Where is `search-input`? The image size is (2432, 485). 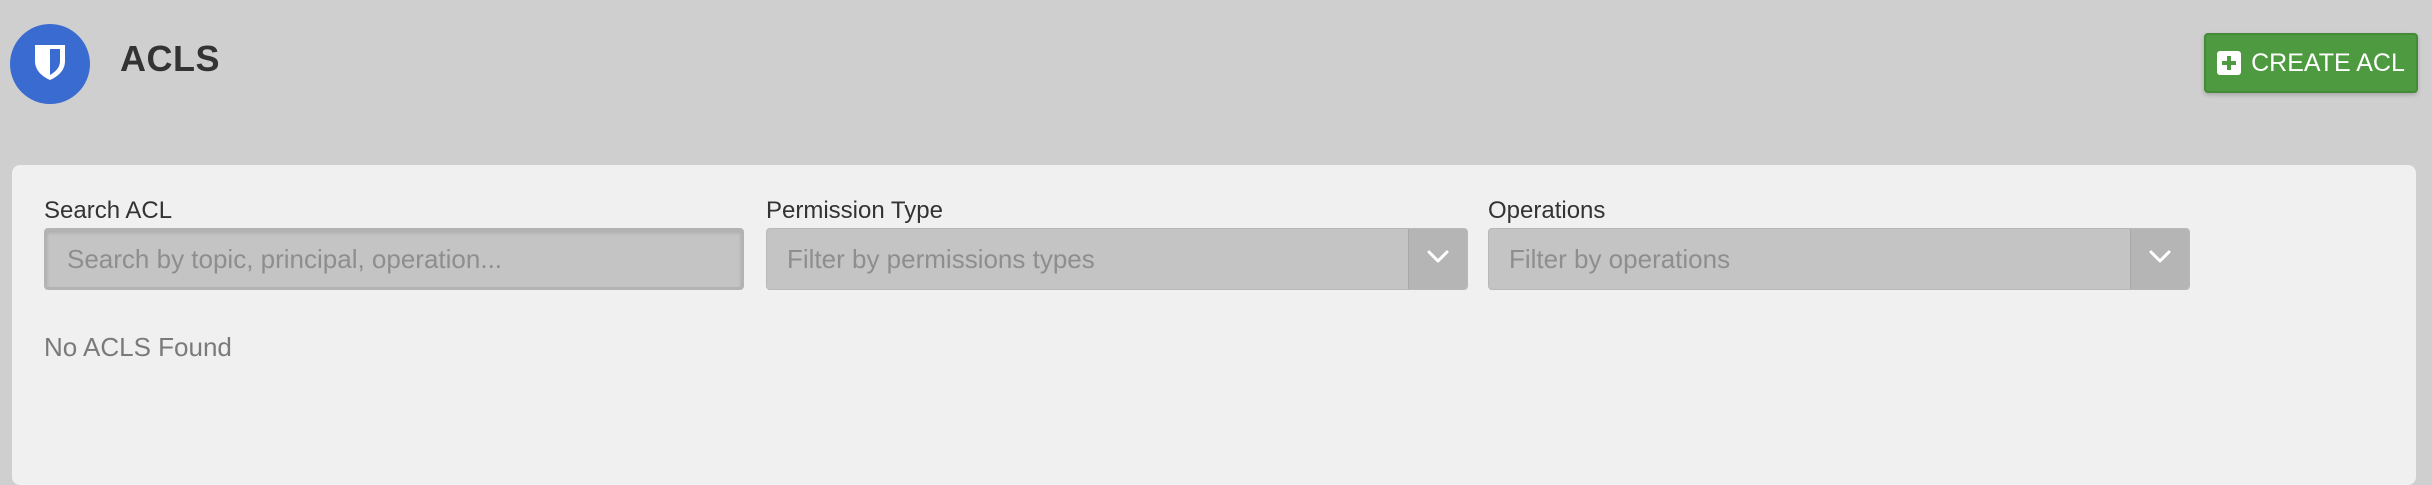
search-input is located at coordinates (394, 259).